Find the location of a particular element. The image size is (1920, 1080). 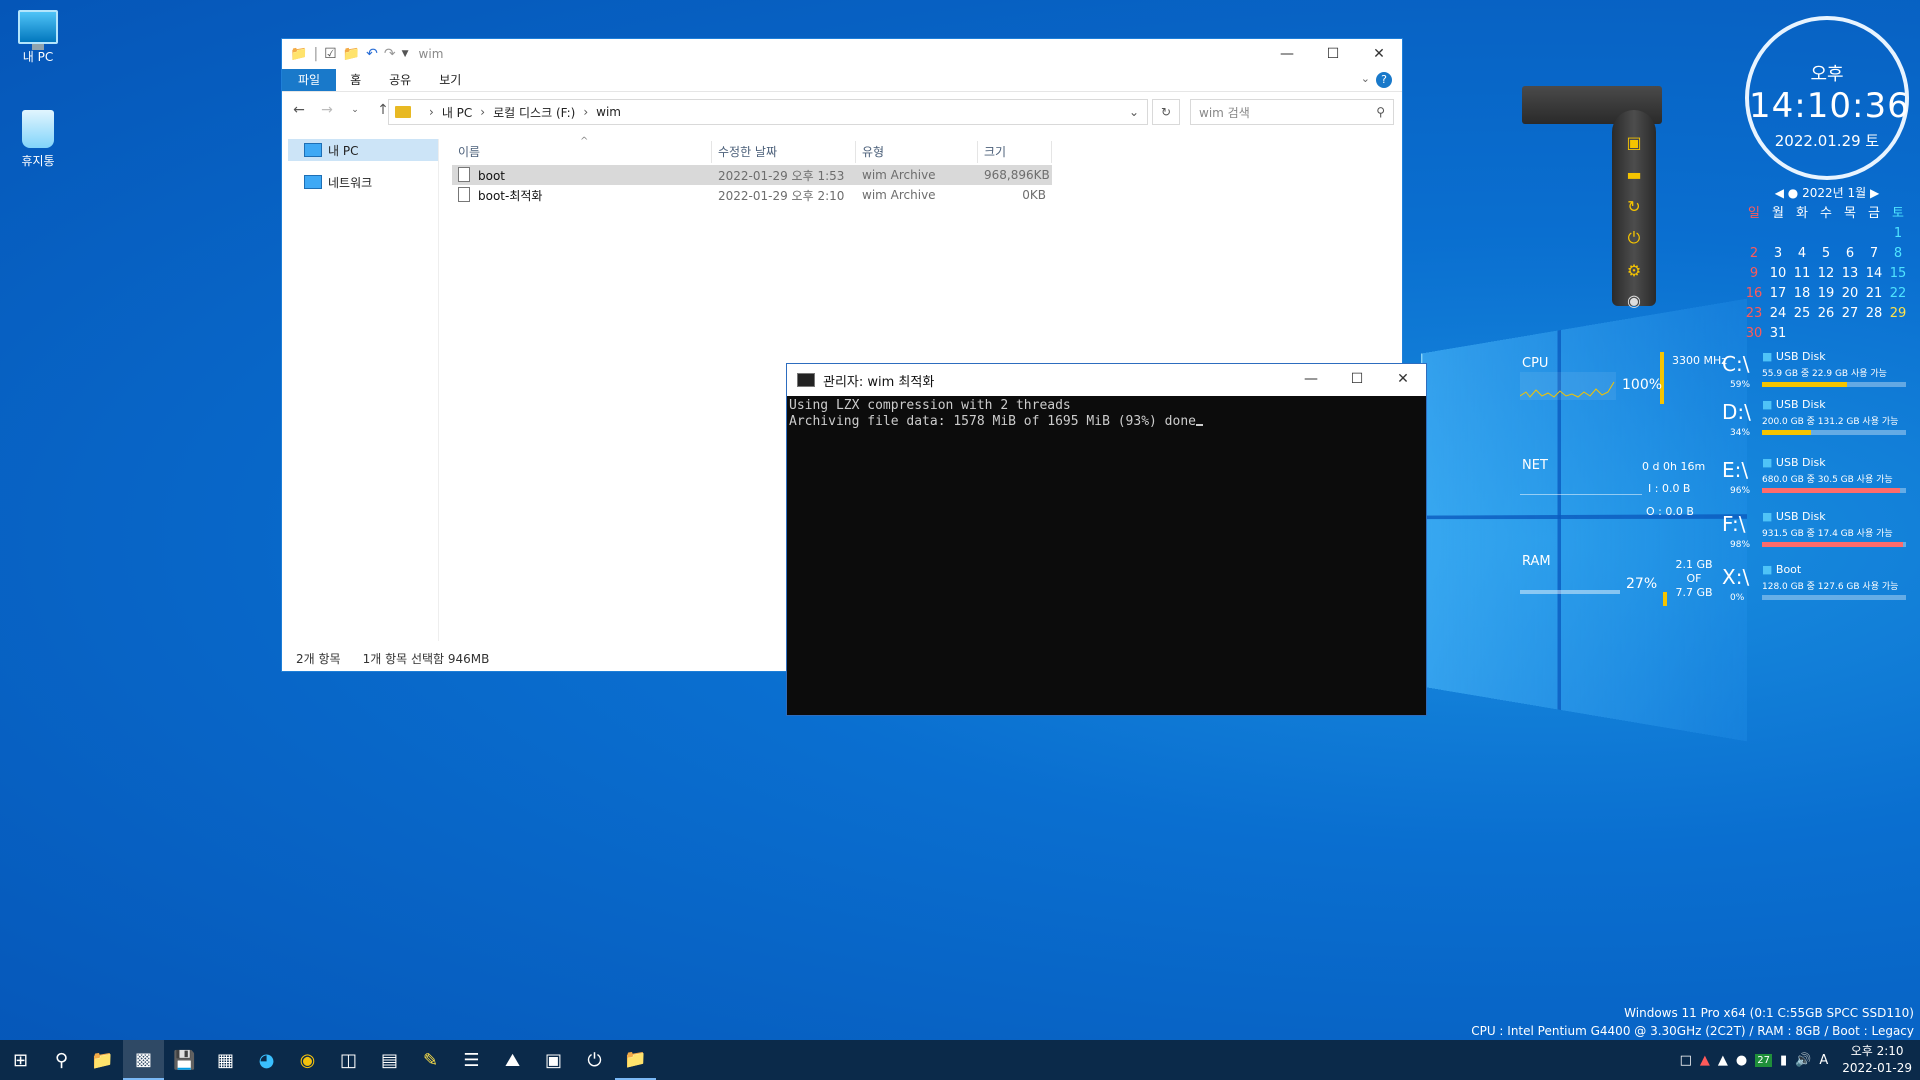

restart-icon: ↻ is located at coordinates (1634, 206).